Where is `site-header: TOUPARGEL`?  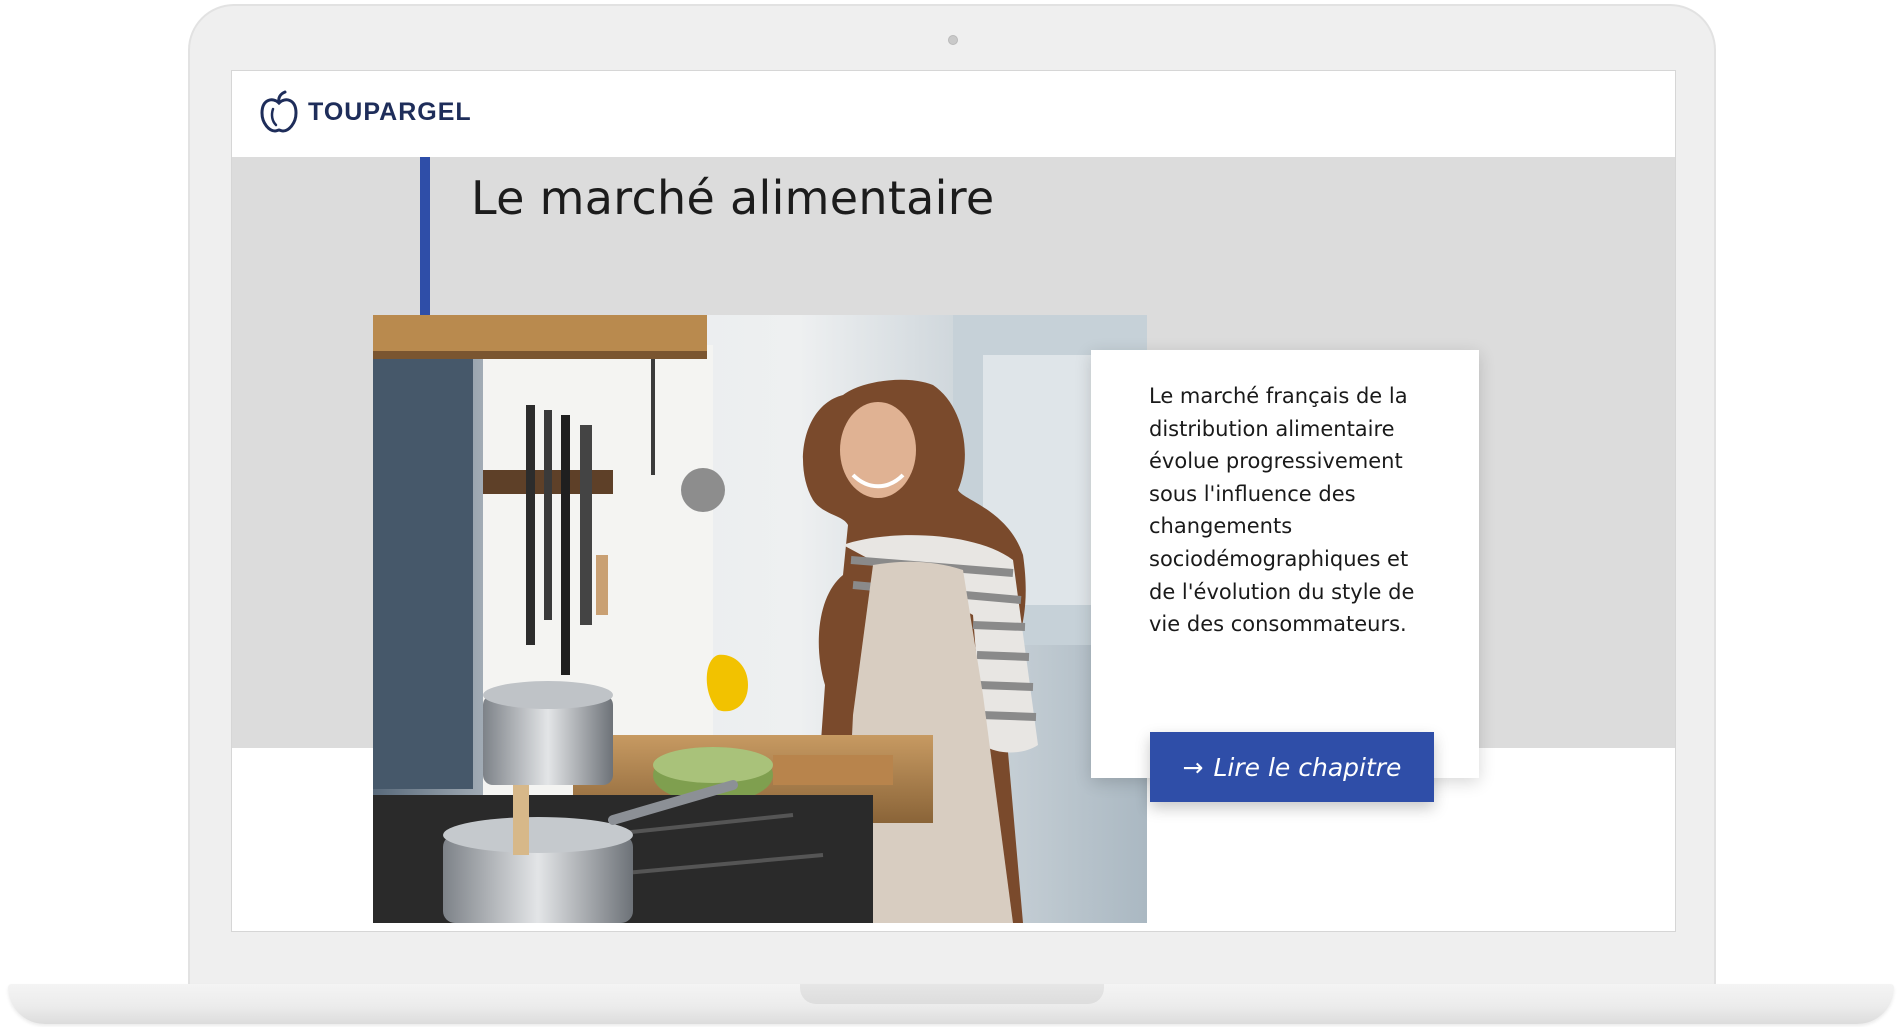 site-header: TOUPARGEL is located at coordinates (953, 114).